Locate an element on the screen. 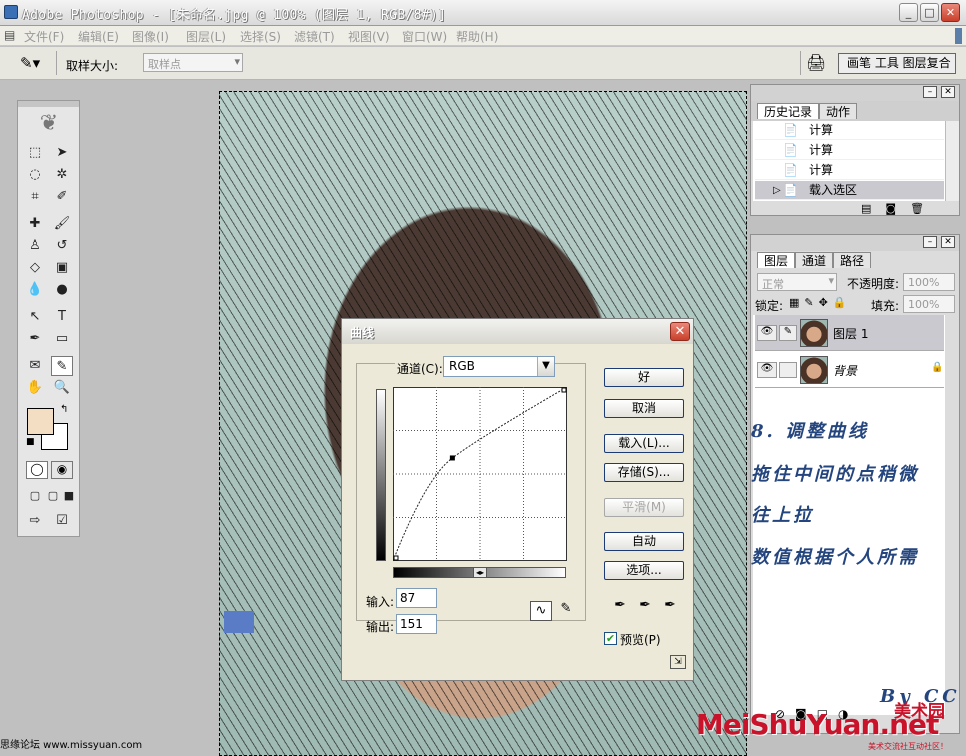 This screenshot has width=966, height=756. tab-actions: 动作 is located at coordinates (838, 111).